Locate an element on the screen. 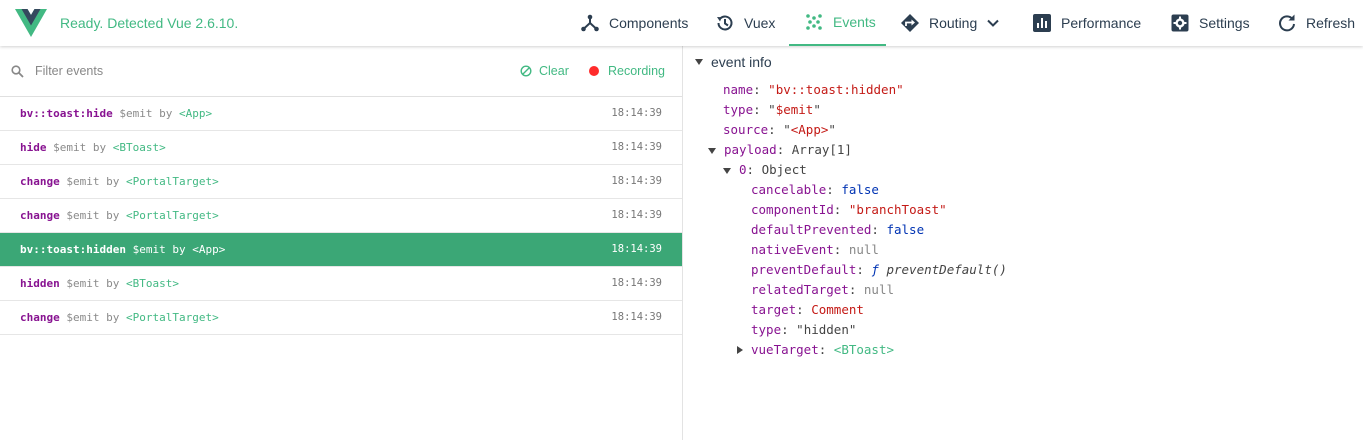  tab-components-label: Components is located at coordinates (649, 23).